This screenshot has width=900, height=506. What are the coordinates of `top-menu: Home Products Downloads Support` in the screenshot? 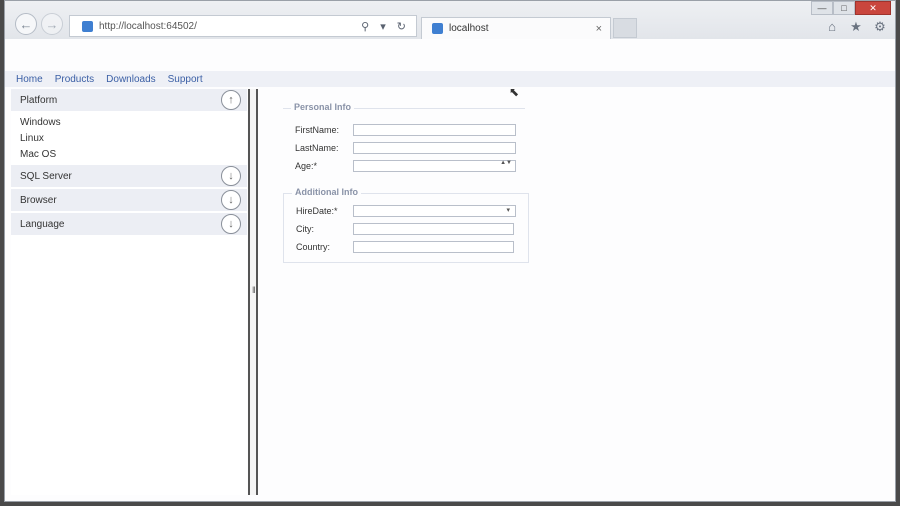 It's located at (450, 79).